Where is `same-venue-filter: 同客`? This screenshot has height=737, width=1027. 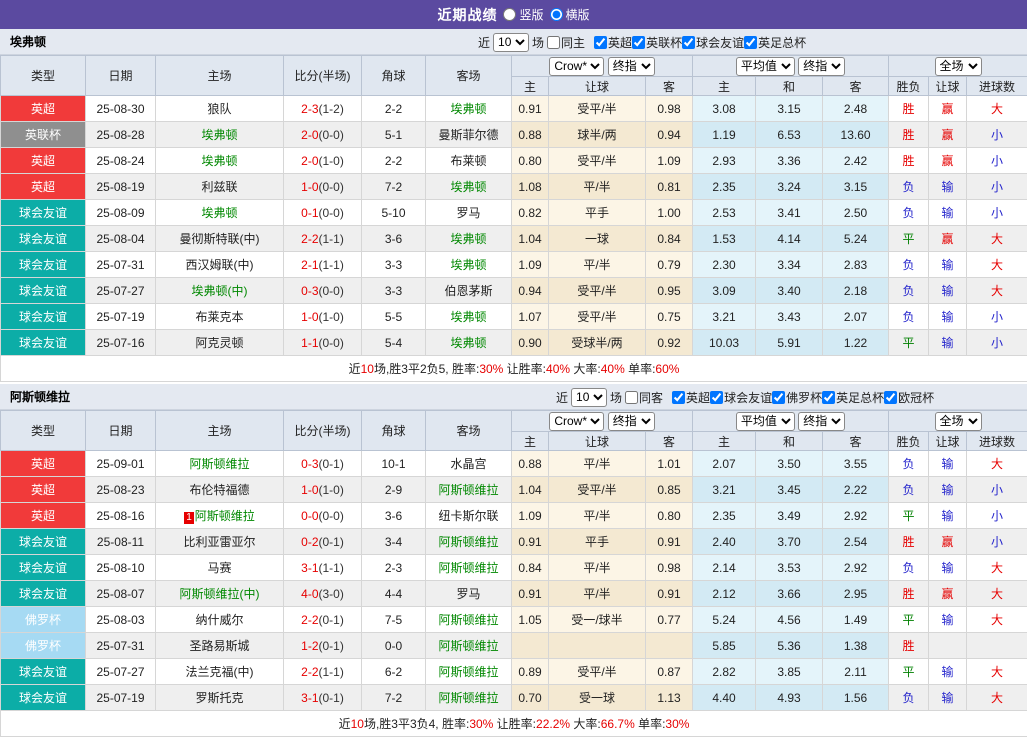 same-venue-filter: 同客 is located at coordinates (644, 397).